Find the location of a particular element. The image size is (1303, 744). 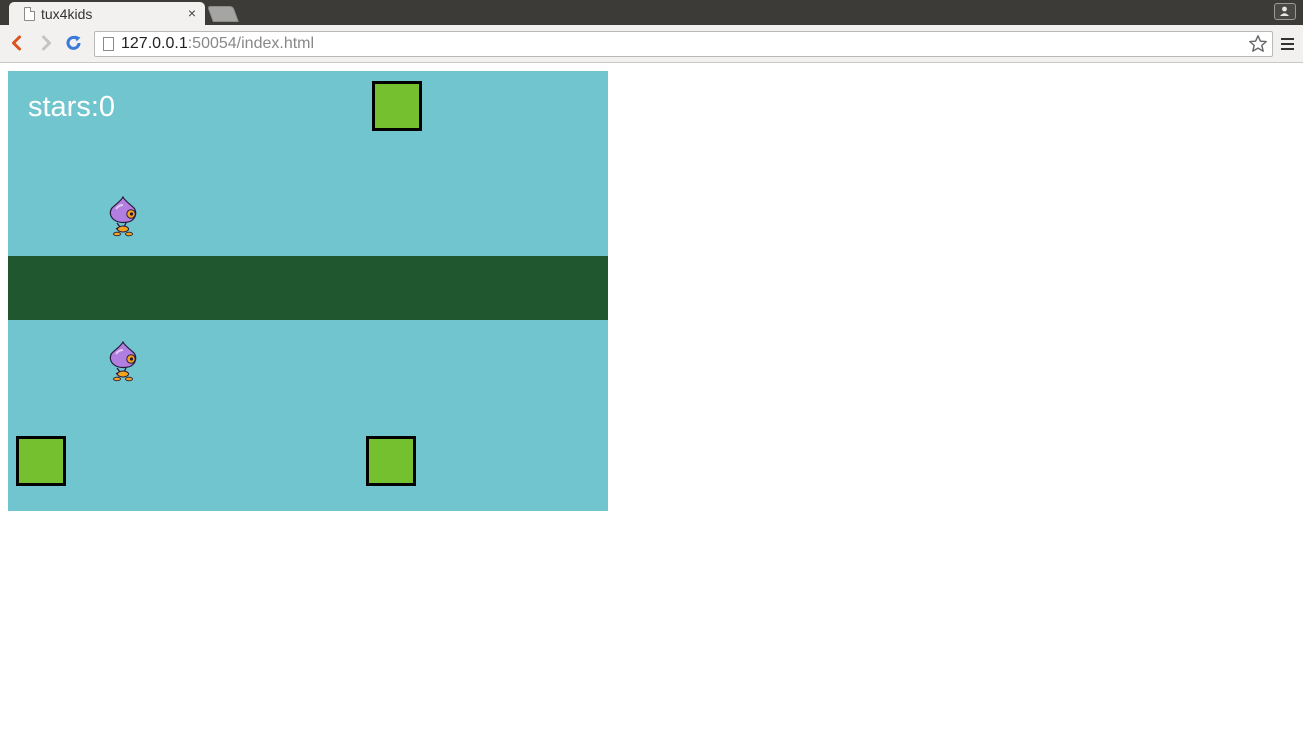

bookmark-star-icon is located at coordinates (1258, 44).